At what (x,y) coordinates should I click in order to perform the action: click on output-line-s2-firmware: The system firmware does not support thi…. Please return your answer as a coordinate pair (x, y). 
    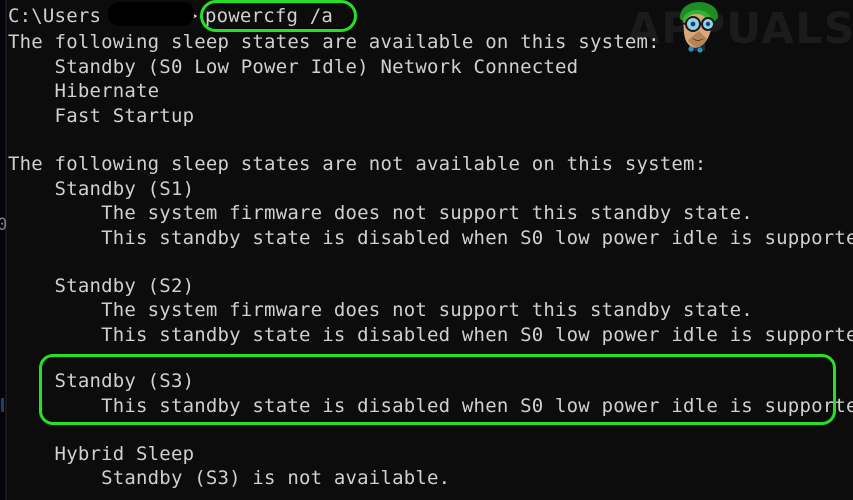
    Looking at the image, I should click on (380, 310).